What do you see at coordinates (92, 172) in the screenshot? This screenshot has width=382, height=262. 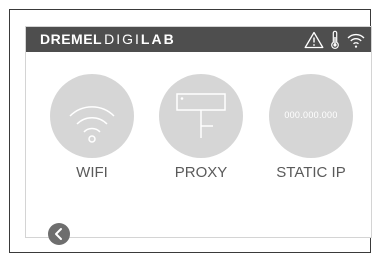 I see `wifi-label: WIFI` at bounding box center [92, 172].